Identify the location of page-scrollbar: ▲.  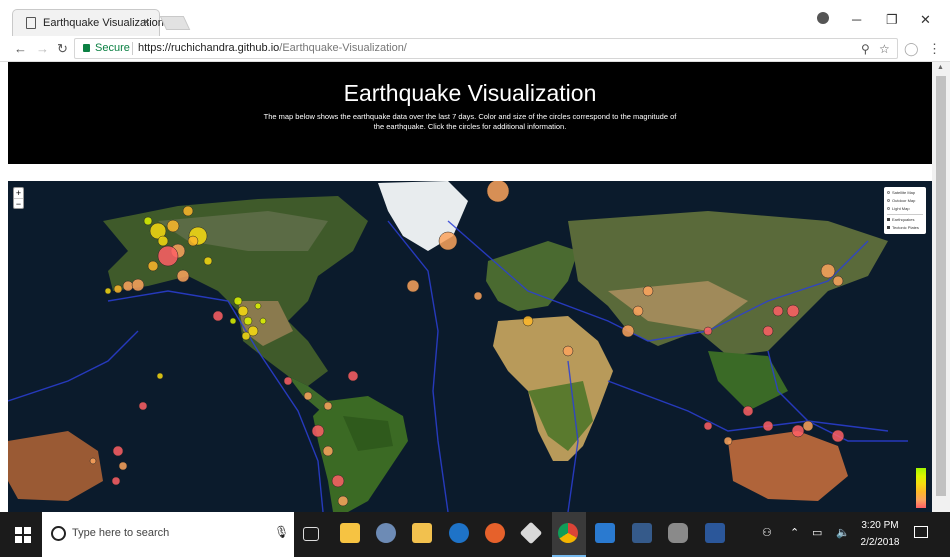
(941, 287).